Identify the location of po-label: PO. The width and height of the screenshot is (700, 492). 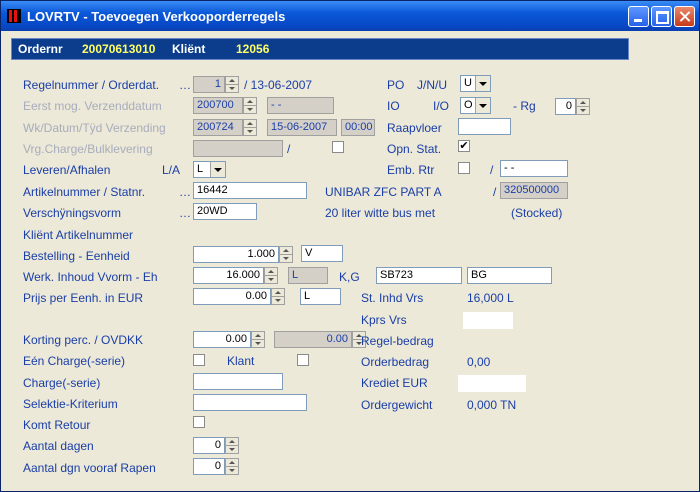
(396, 85).